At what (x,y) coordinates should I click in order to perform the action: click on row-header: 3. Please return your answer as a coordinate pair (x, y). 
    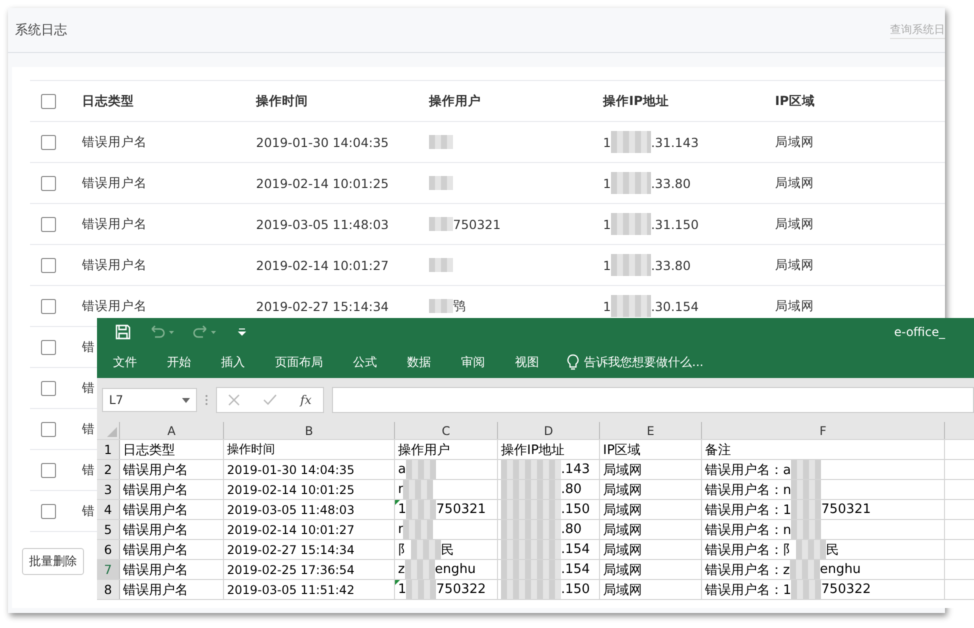
    Looking at the image, I should click on (108, 489).